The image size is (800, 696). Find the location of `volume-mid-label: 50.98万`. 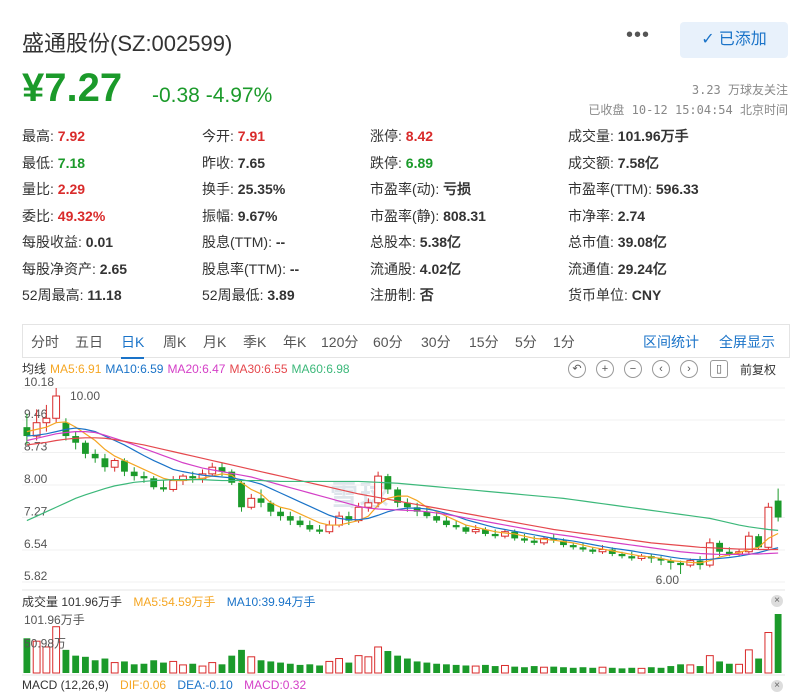

volume-mid-label: 50.98万 is located at coordinates (45, 644).